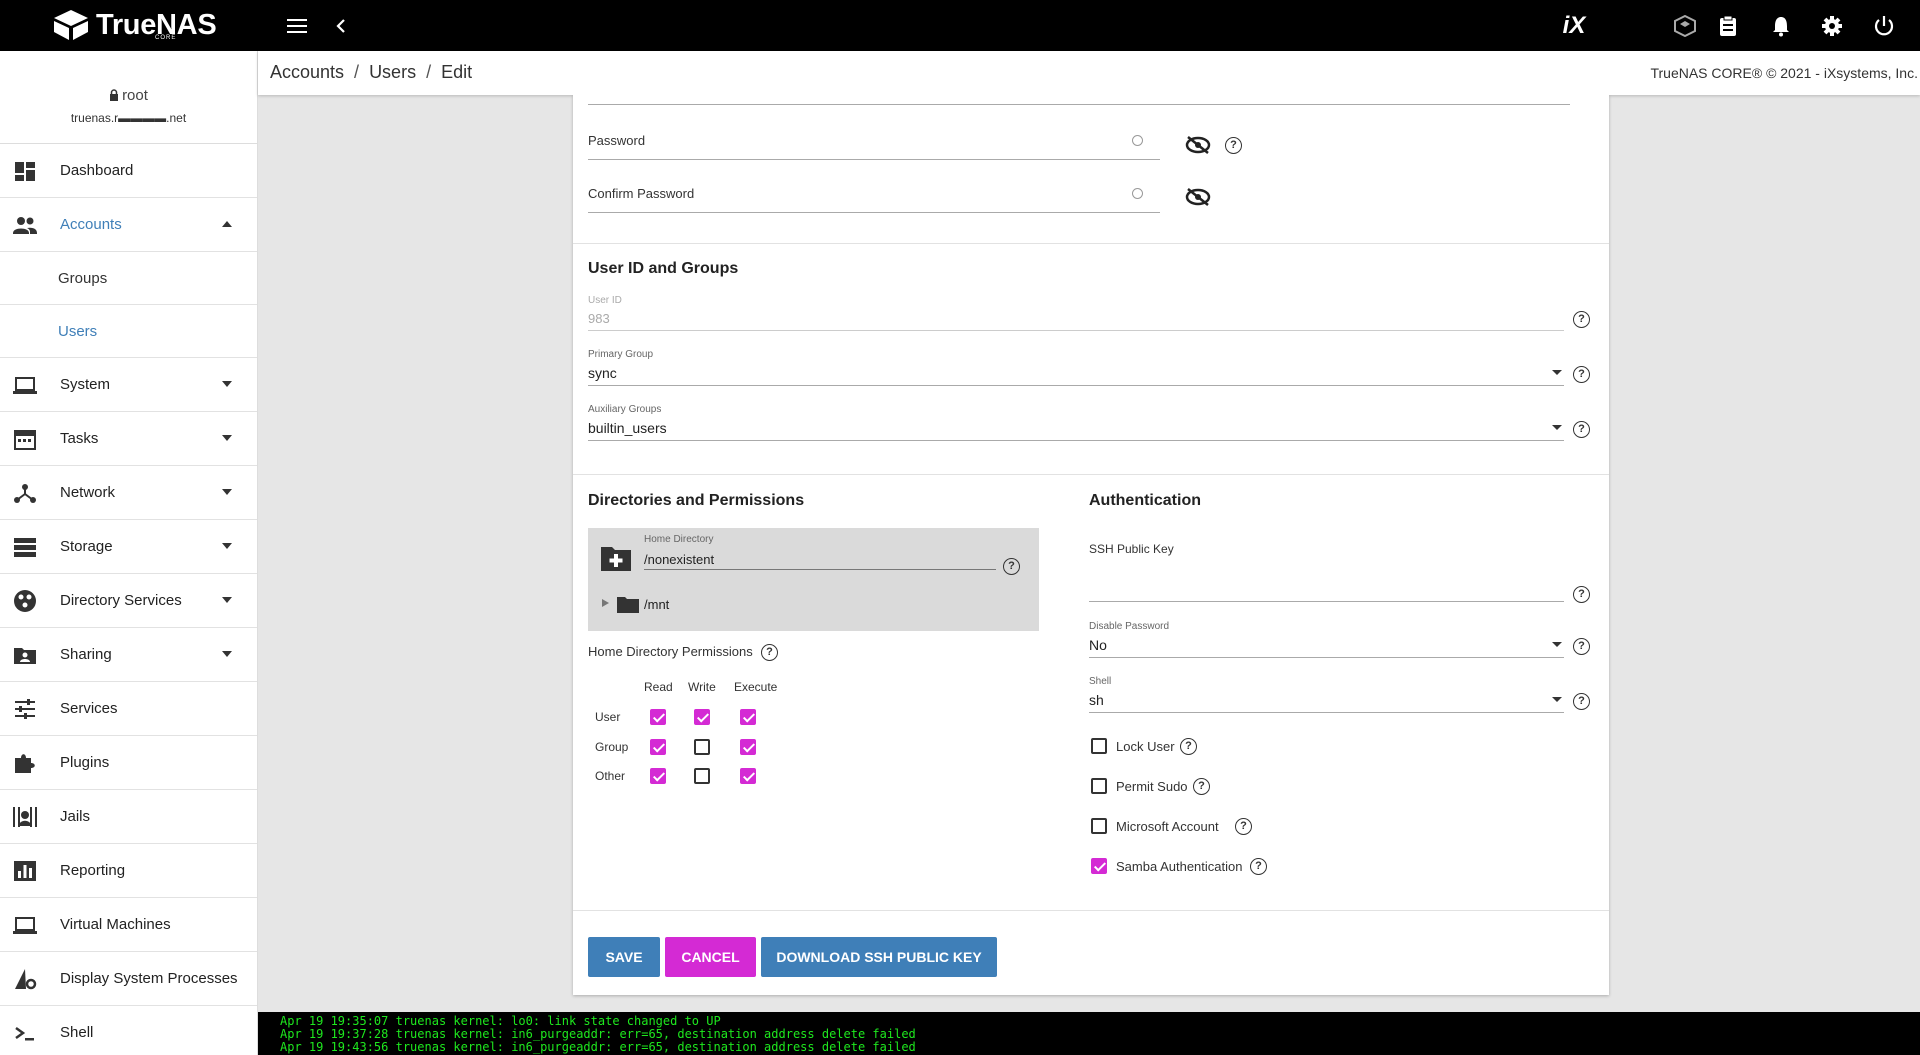 Image resolution: width=1920 pixels, height=1055 pixels. What do you see at coordinates (820, 552) in the screenshot?
I see `home-directory-input: Home Directory /nonexistent` at bounding box center [820, 552].